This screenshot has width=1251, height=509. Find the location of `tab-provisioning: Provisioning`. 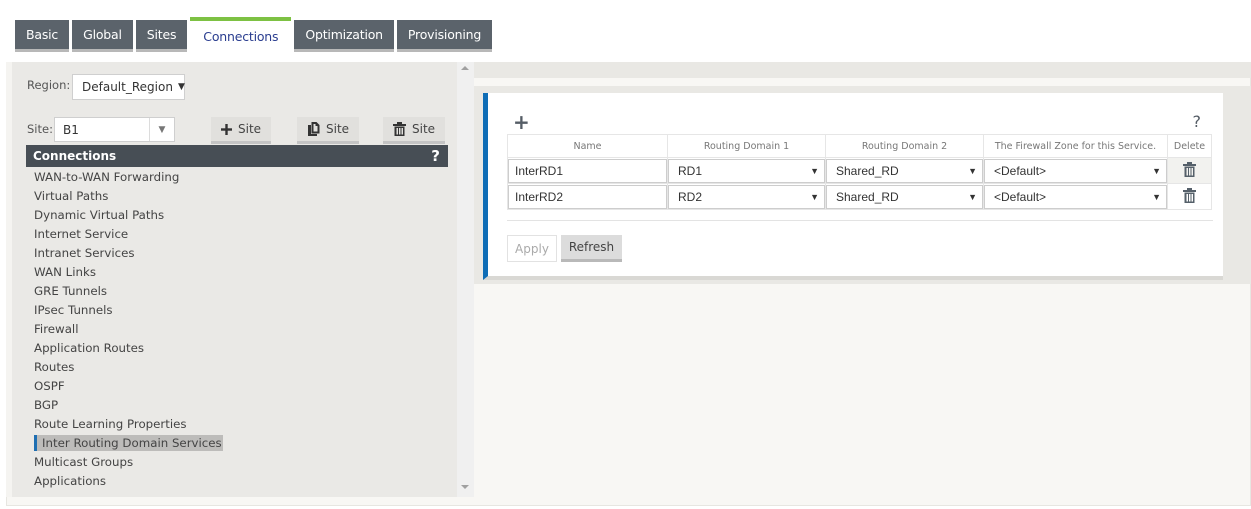

tab-provisioning: Provisioning is located at coordinates (444, 36).